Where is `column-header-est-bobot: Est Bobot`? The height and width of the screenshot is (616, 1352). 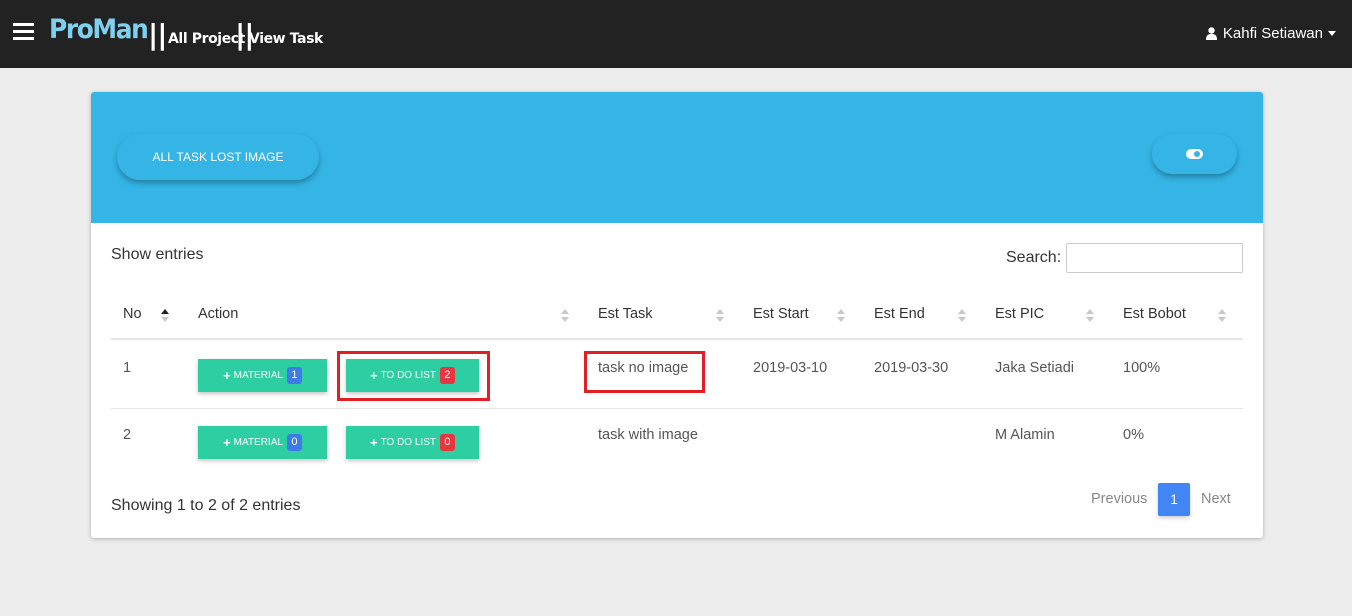 column-header-est-bobot: Est Bobot is located at coordinates (1154, 314).